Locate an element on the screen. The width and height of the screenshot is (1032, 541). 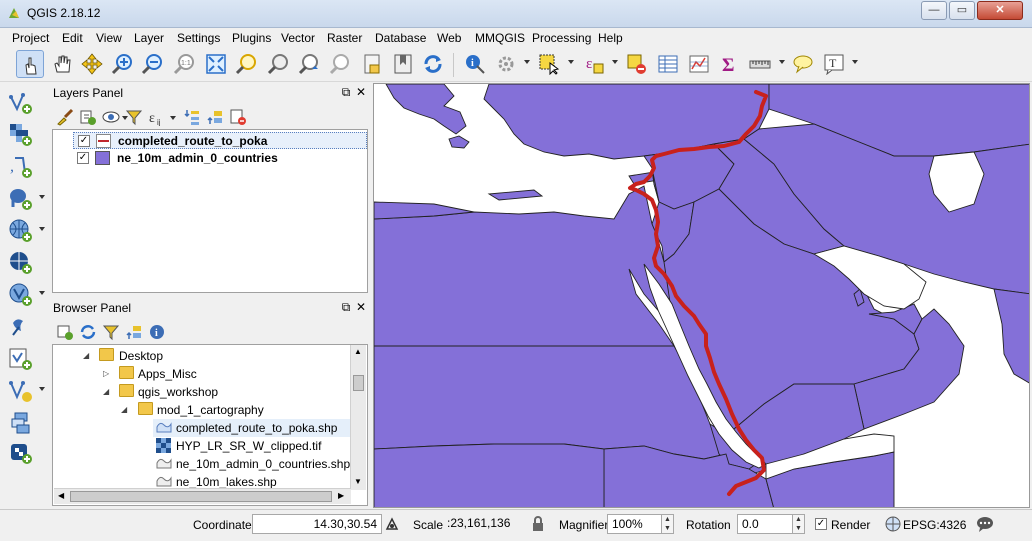
zoom-full-button is located at coordinates (216, 64).